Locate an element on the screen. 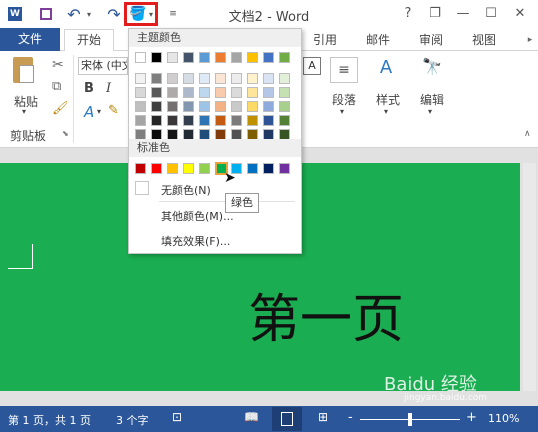  font-name-box: 宋体 (中文 is located at coordinates (103, 66).